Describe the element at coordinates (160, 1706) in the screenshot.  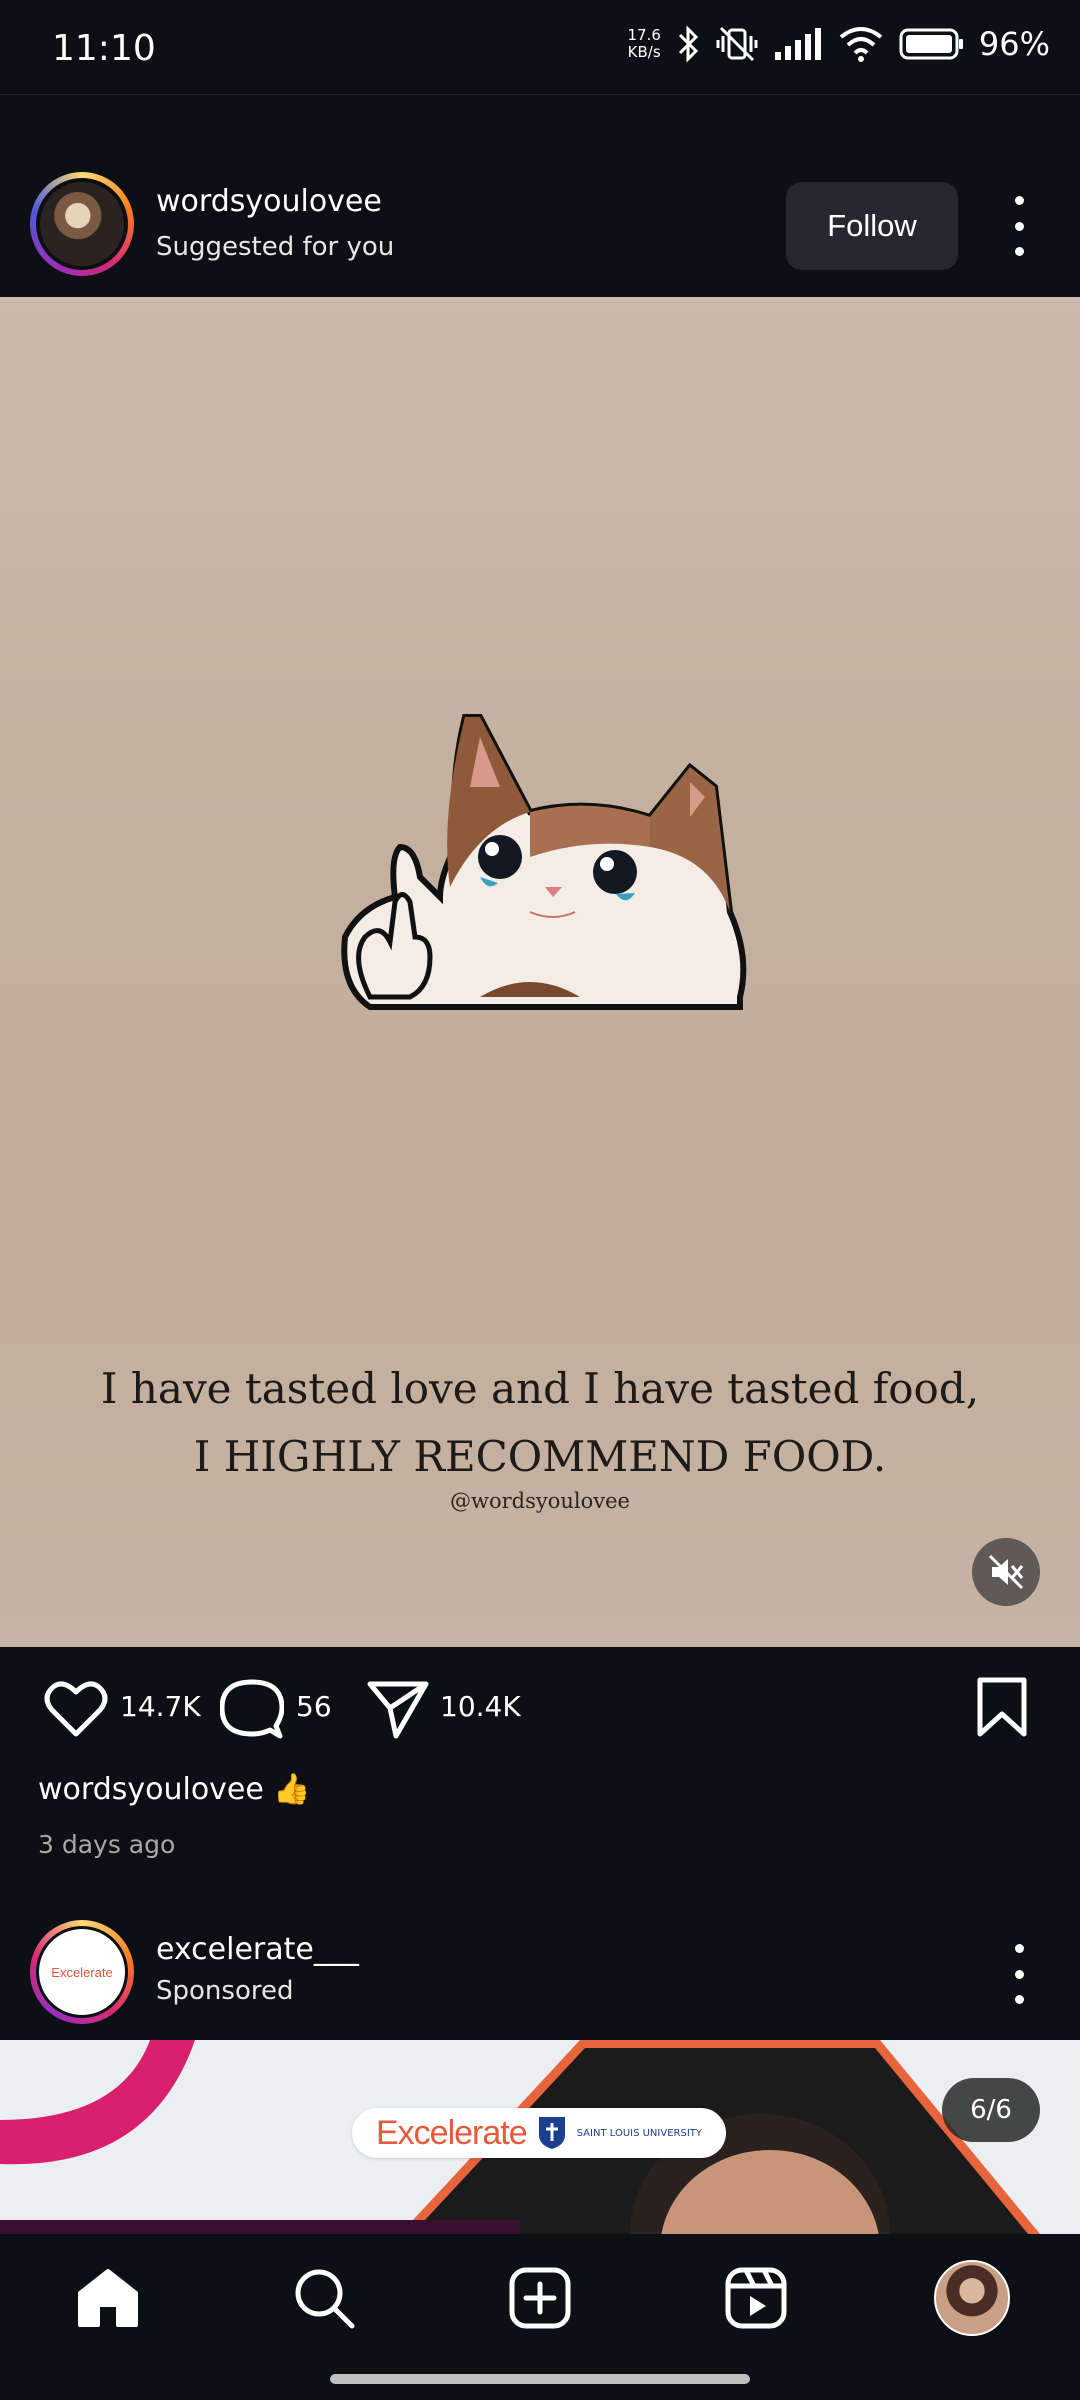
I see `like-count: 14.7K` at that location.